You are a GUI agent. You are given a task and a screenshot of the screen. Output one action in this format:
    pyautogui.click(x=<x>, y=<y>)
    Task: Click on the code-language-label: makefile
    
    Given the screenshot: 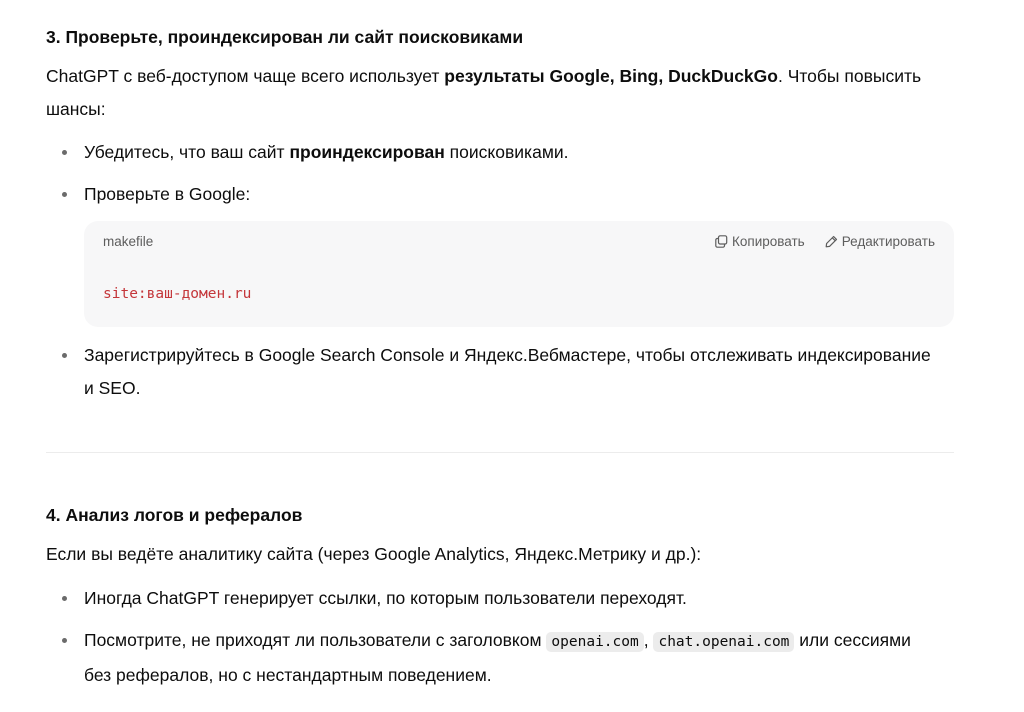 What is the action you would take?
    pyautogui.click(x=128, y=241)
    